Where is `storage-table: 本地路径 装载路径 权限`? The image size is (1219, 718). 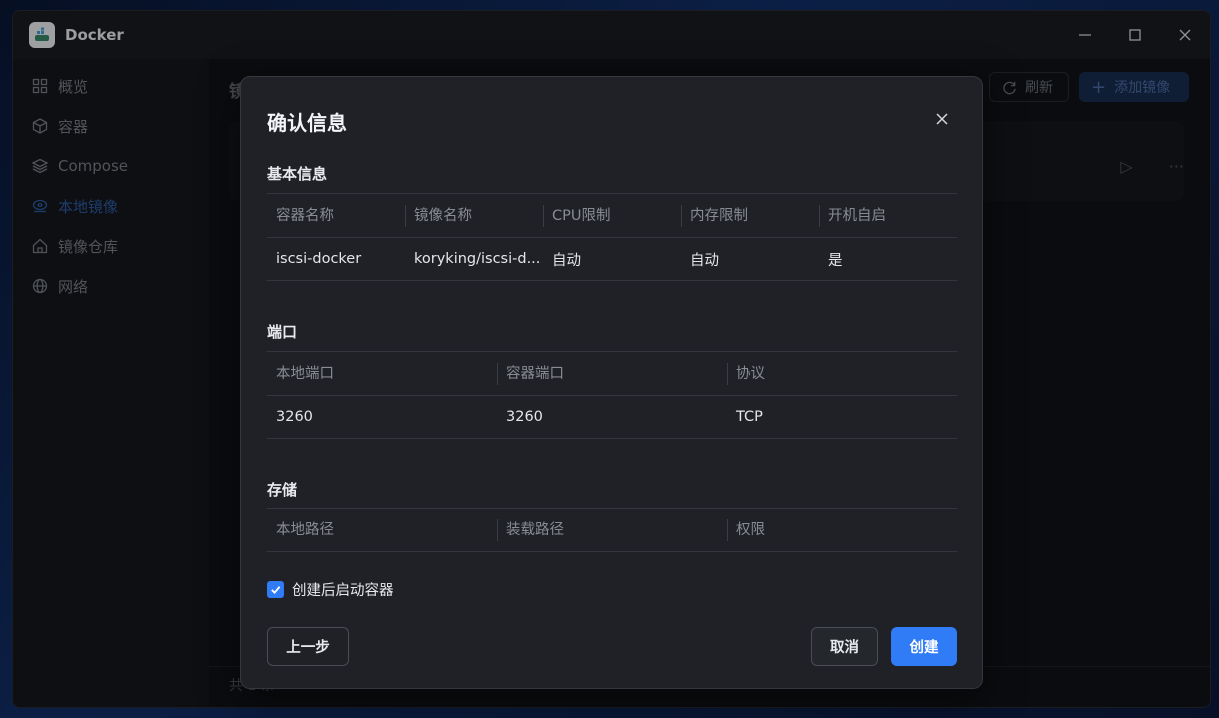
storage-table: 本地路径 装载路径 权限 is located at coordinates (612, 530).